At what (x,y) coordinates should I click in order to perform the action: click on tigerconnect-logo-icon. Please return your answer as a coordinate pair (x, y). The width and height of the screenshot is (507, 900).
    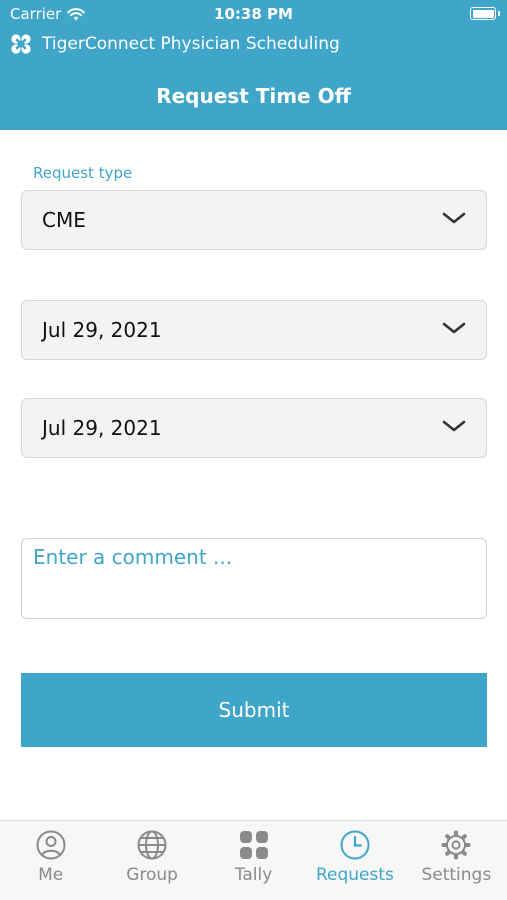
    Looking at the image, I should click on (21, 44).